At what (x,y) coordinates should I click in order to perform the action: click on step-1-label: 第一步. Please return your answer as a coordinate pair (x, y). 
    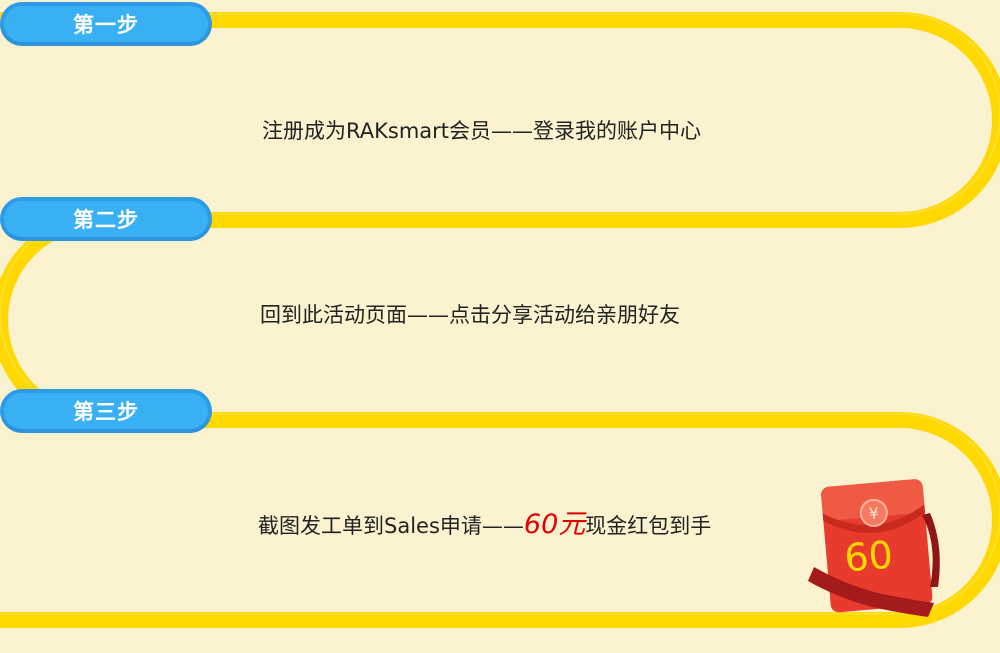
    Looking at the image, I should click on (106, 24).